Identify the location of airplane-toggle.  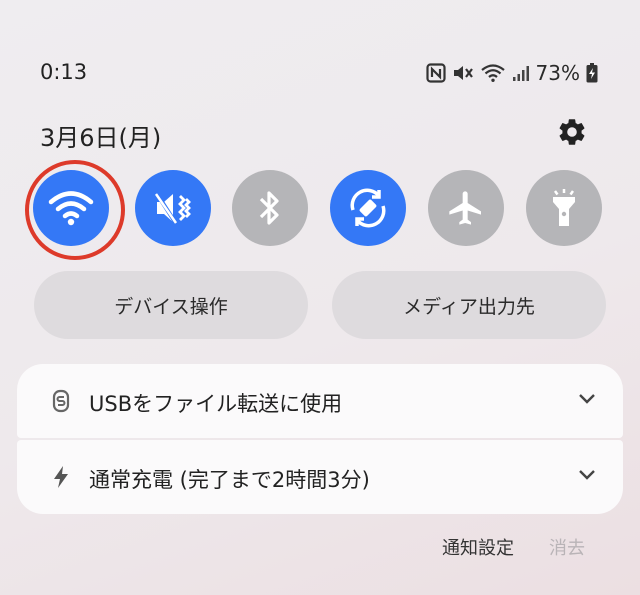
(466, 208).